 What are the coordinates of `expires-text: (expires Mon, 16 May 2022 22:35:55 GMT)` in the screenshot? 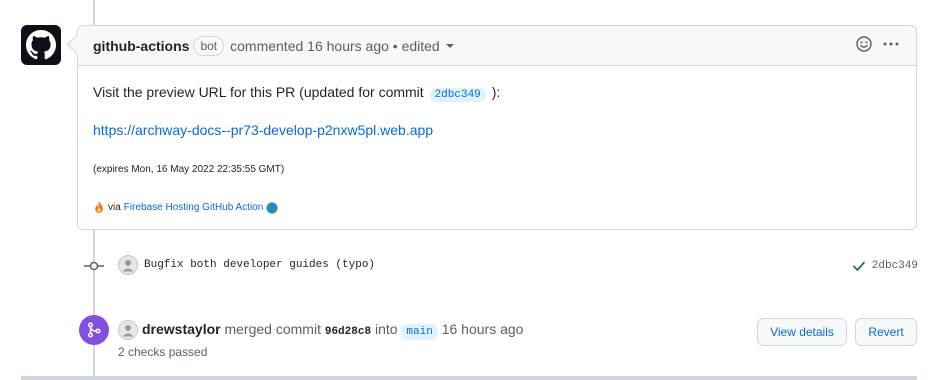 It's located at (189, 169).